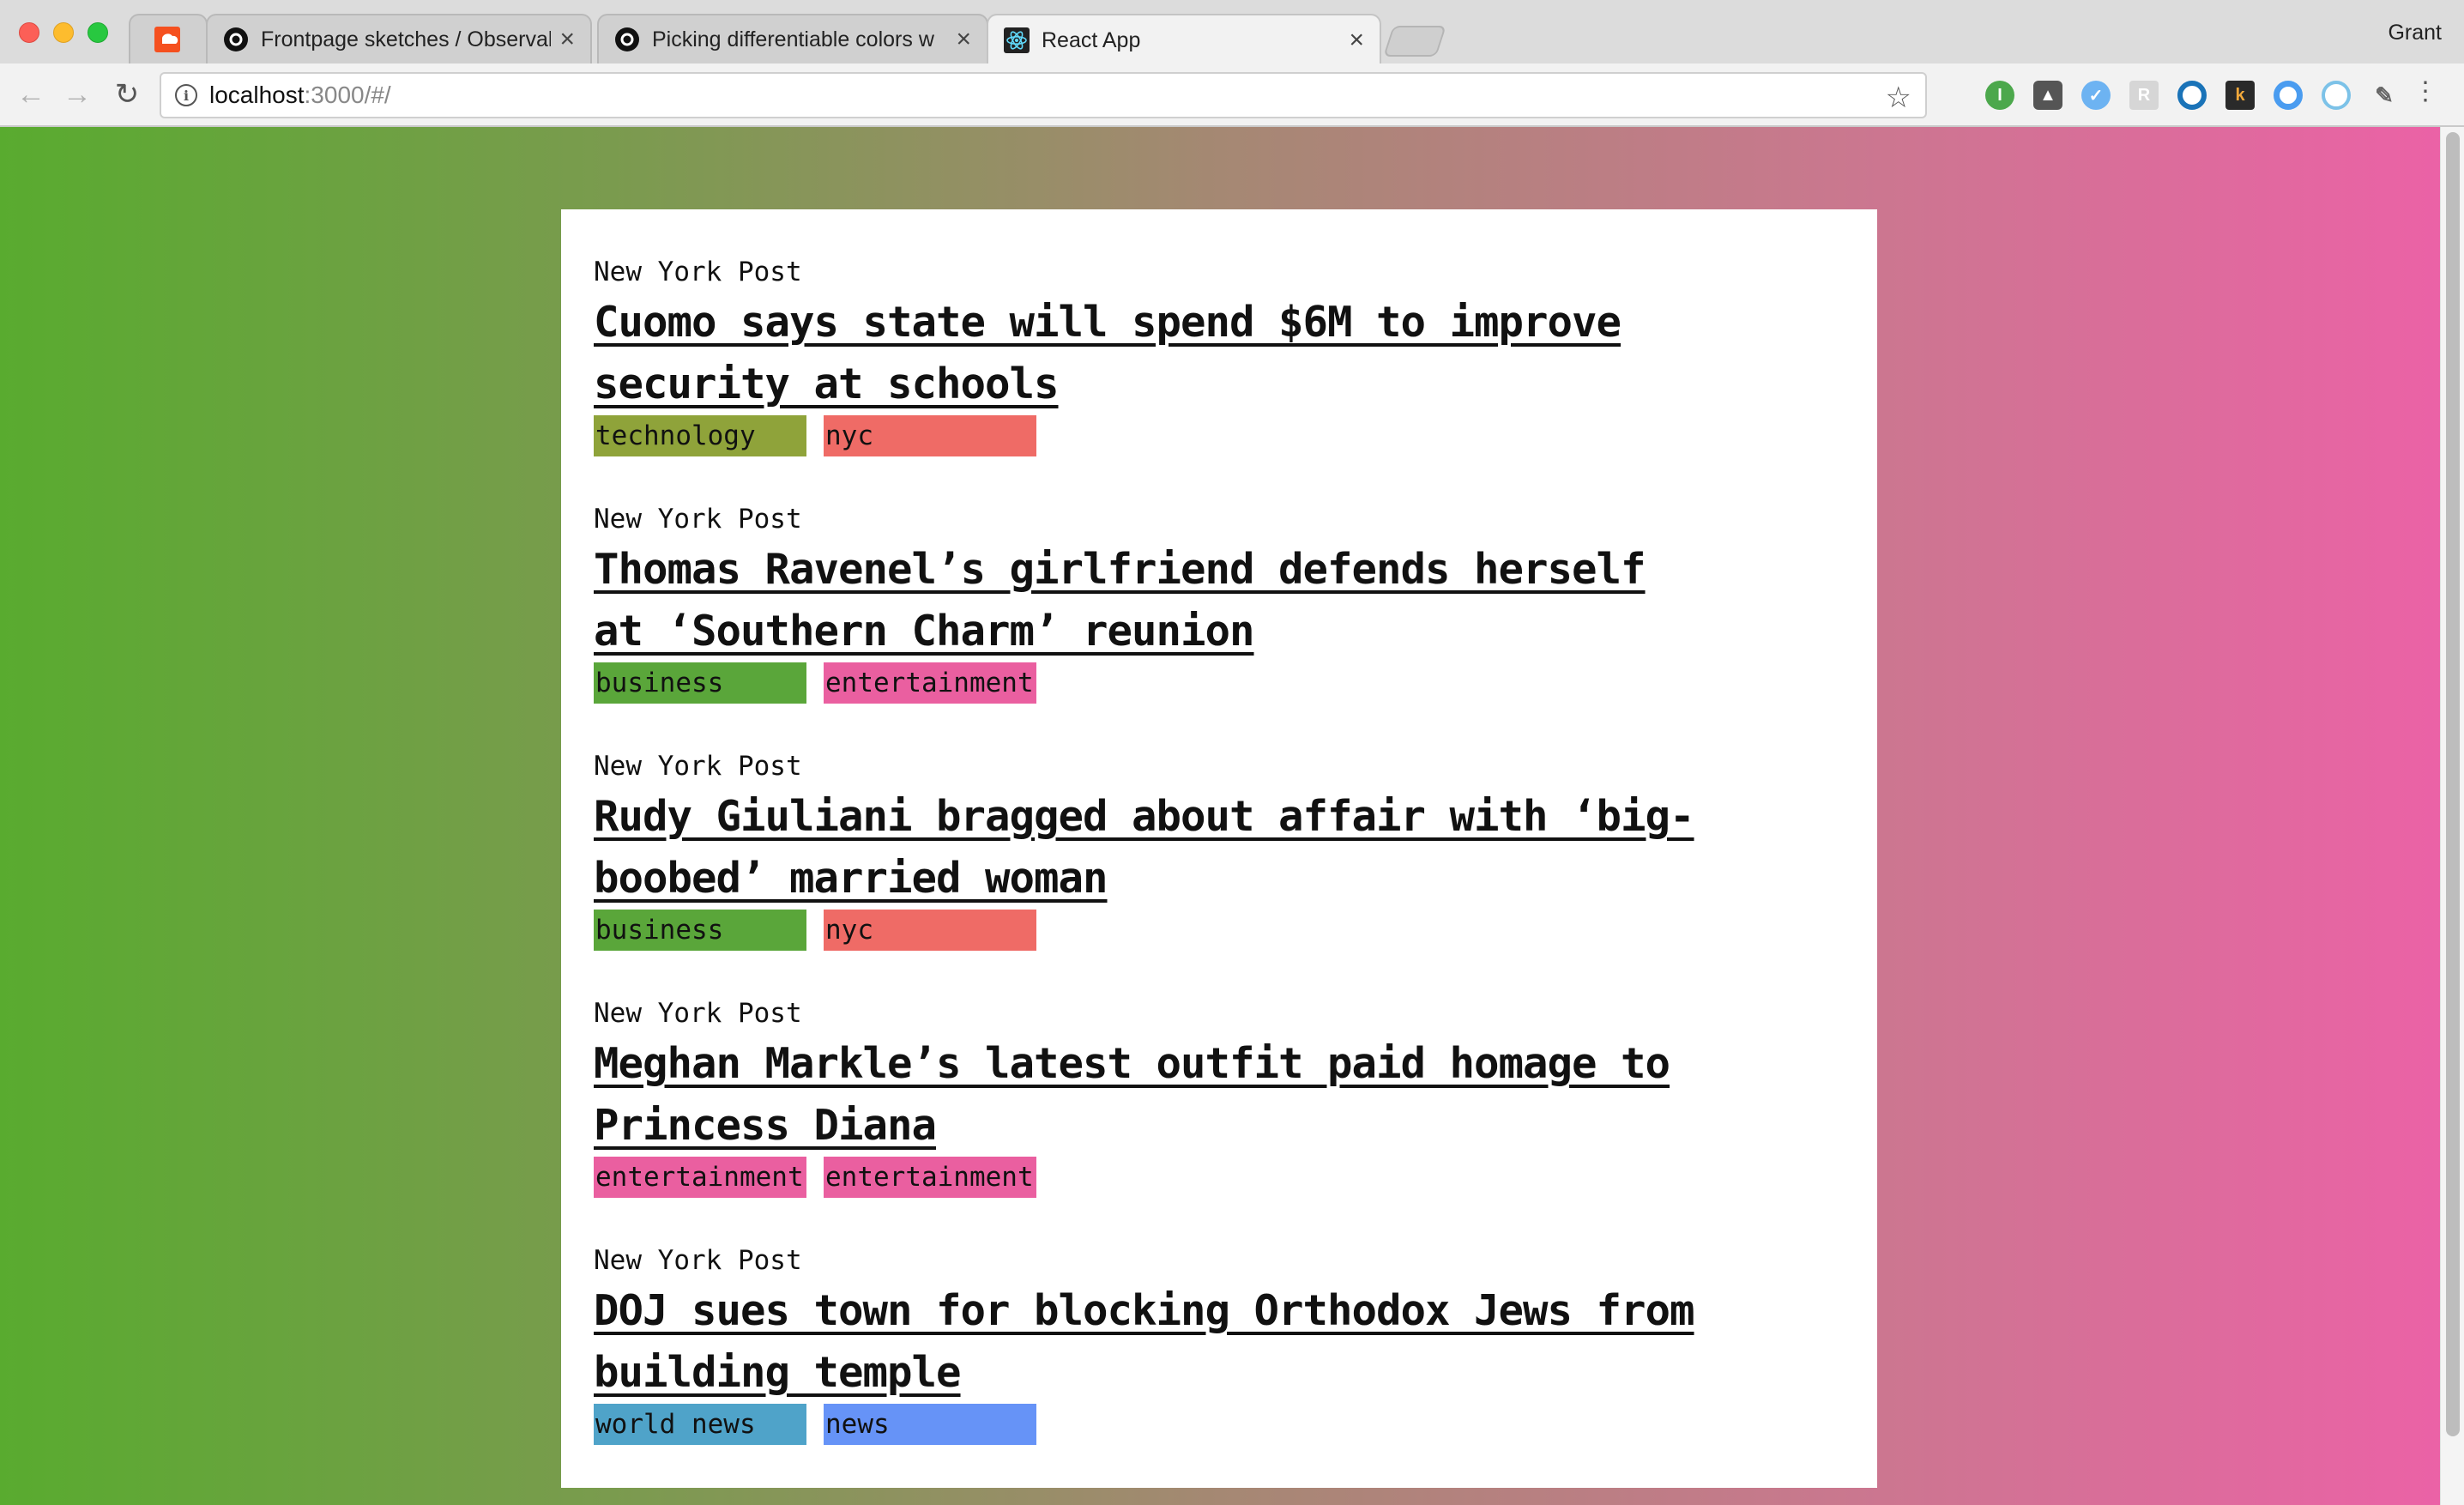  What do you see at coordinates (2425, 92) in the screenshot?
I see `browser-menu-icon: ⋮` at bounding box center [2425, 92].